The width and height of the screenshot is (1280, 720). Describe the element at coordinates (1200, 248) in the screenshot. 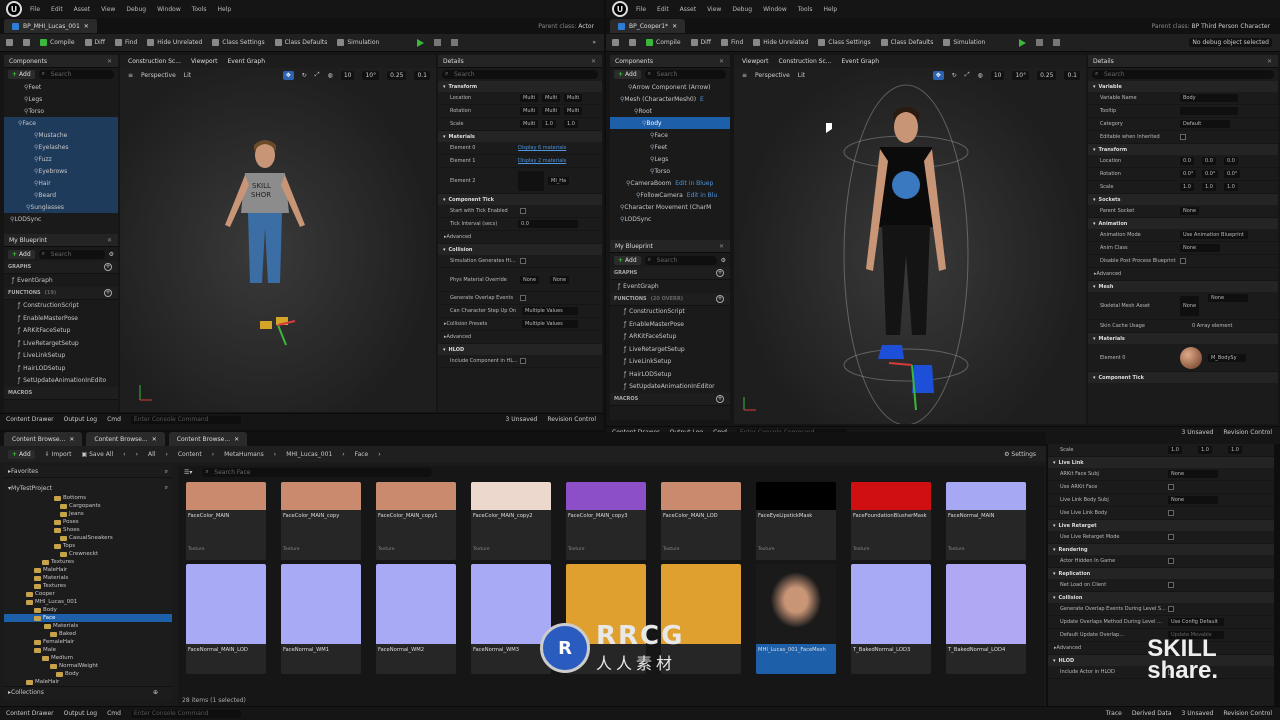

I see `anim-class-dropdown: None` at that location.